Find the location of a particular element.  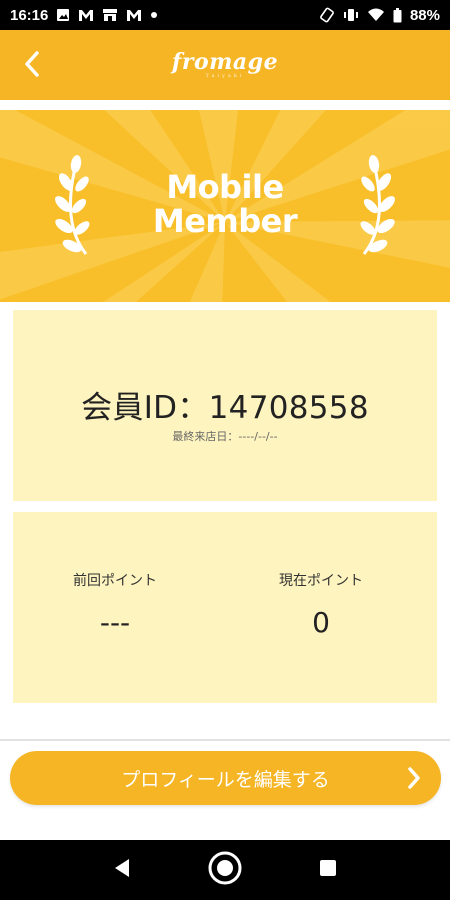

nav-back-icon is located at coordinates (122, 870).